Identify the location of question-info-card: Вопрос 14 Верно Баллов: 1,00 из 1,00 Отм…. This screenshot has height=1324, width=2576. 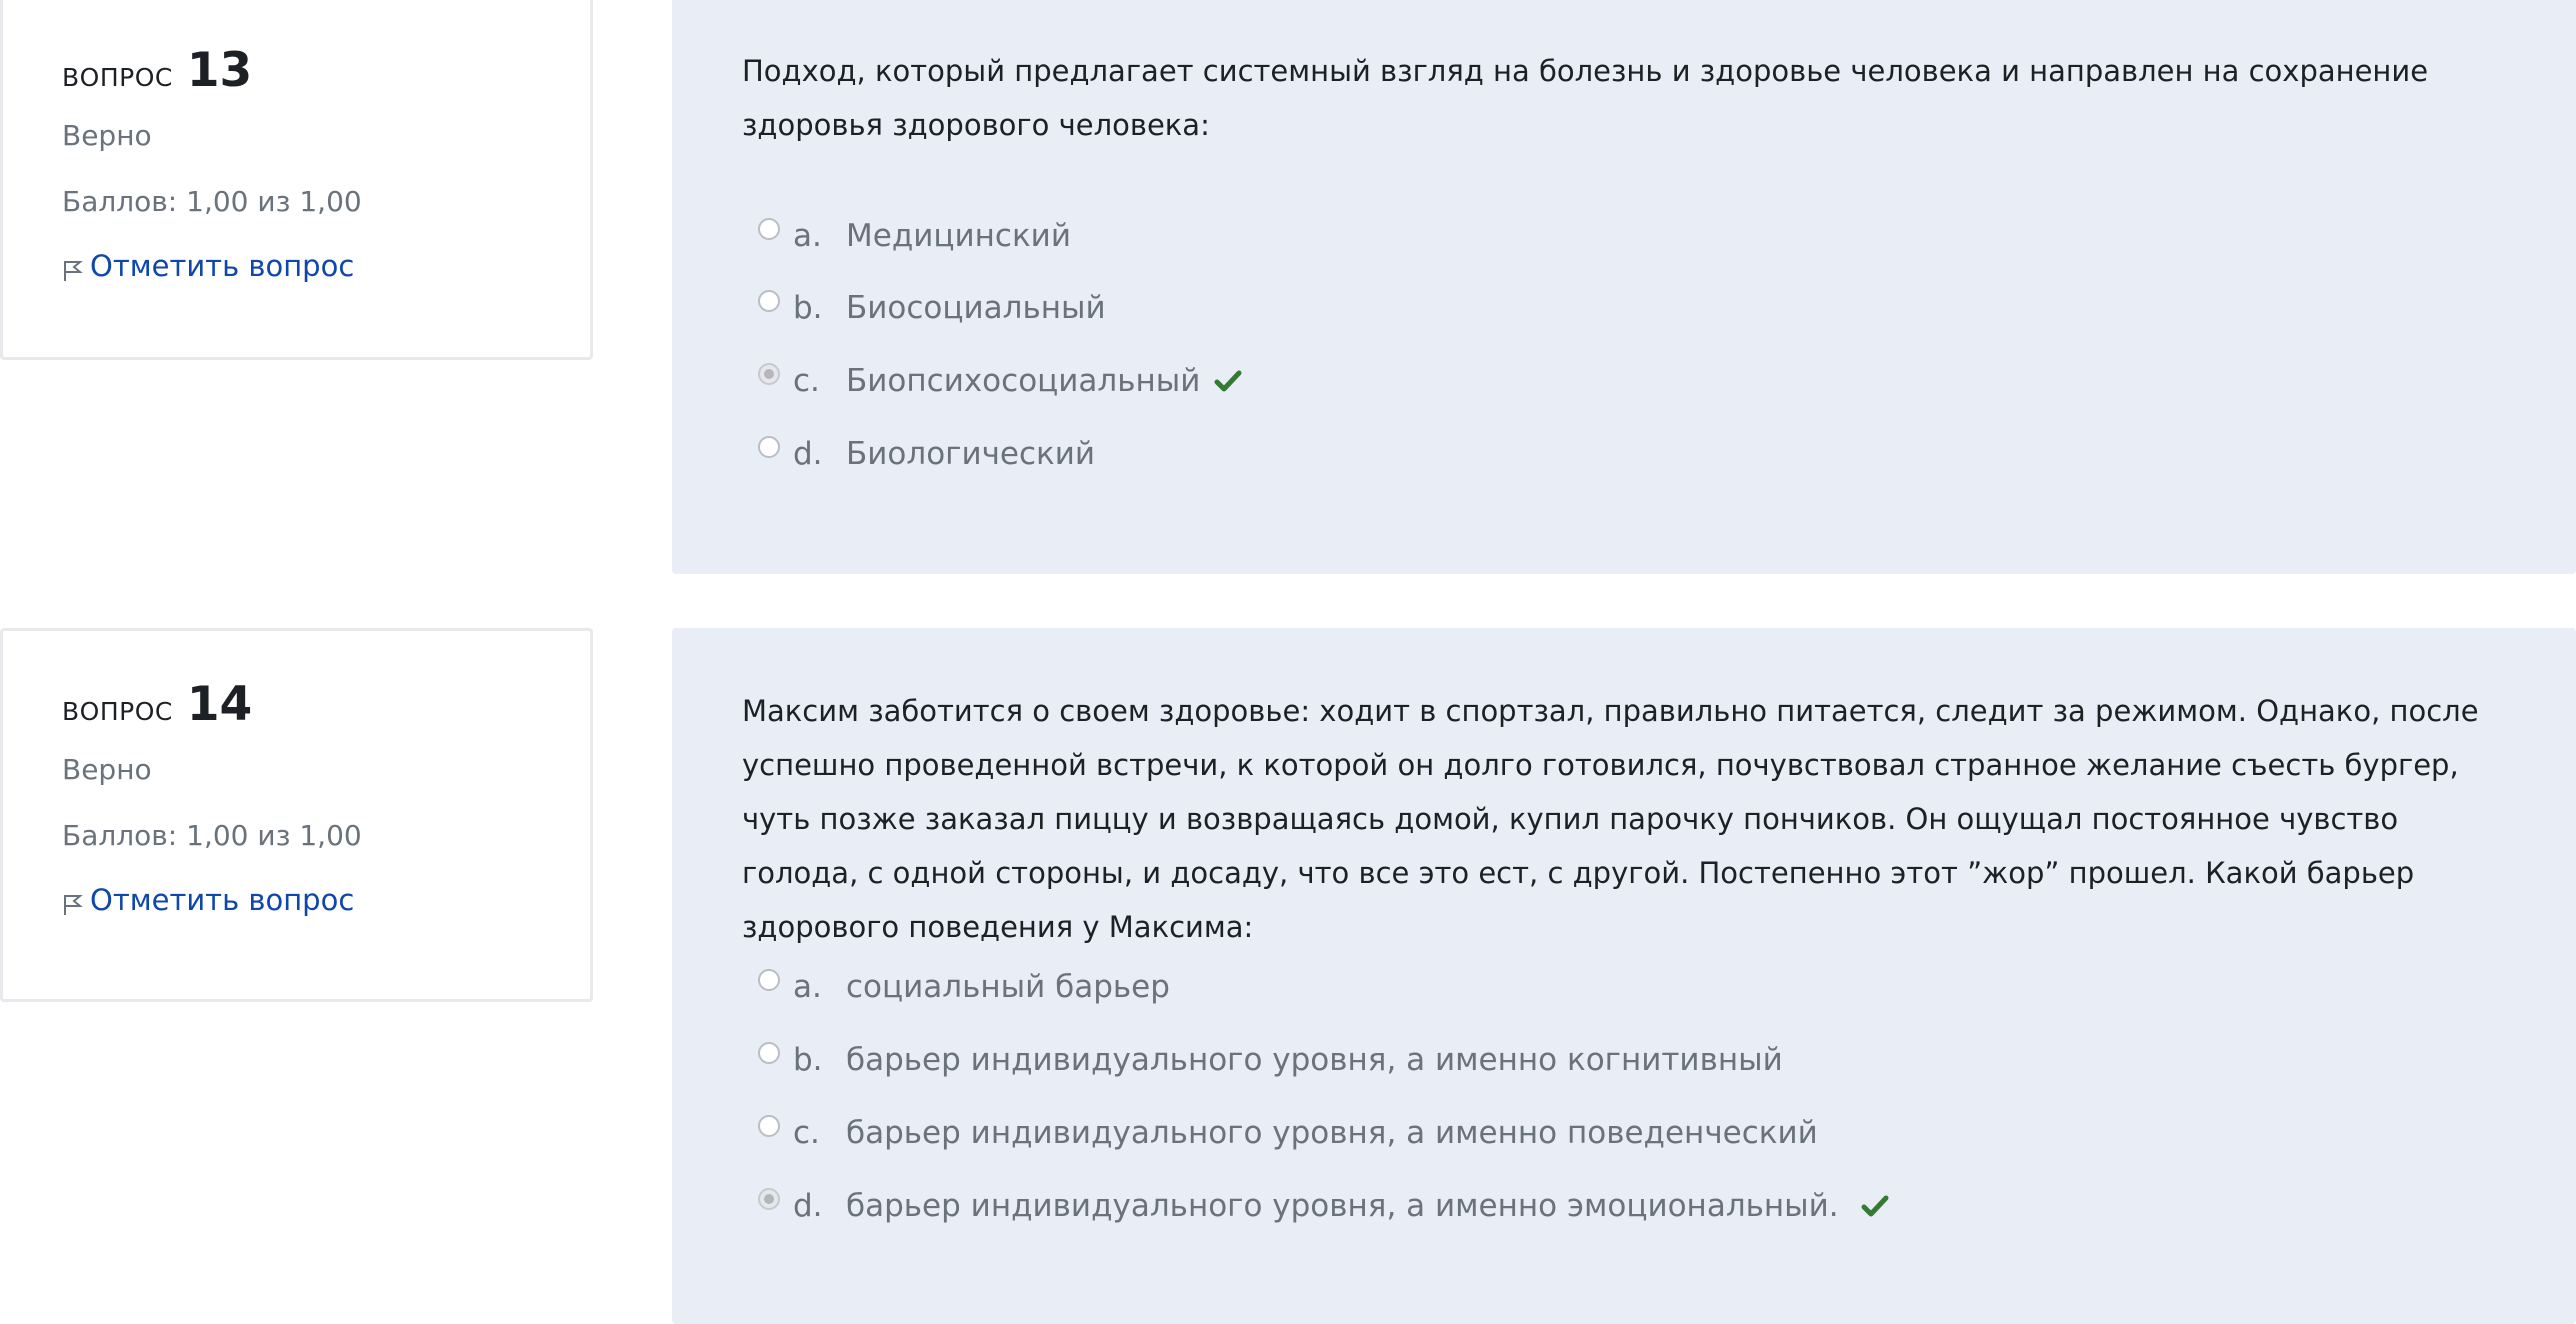
(296, 815).